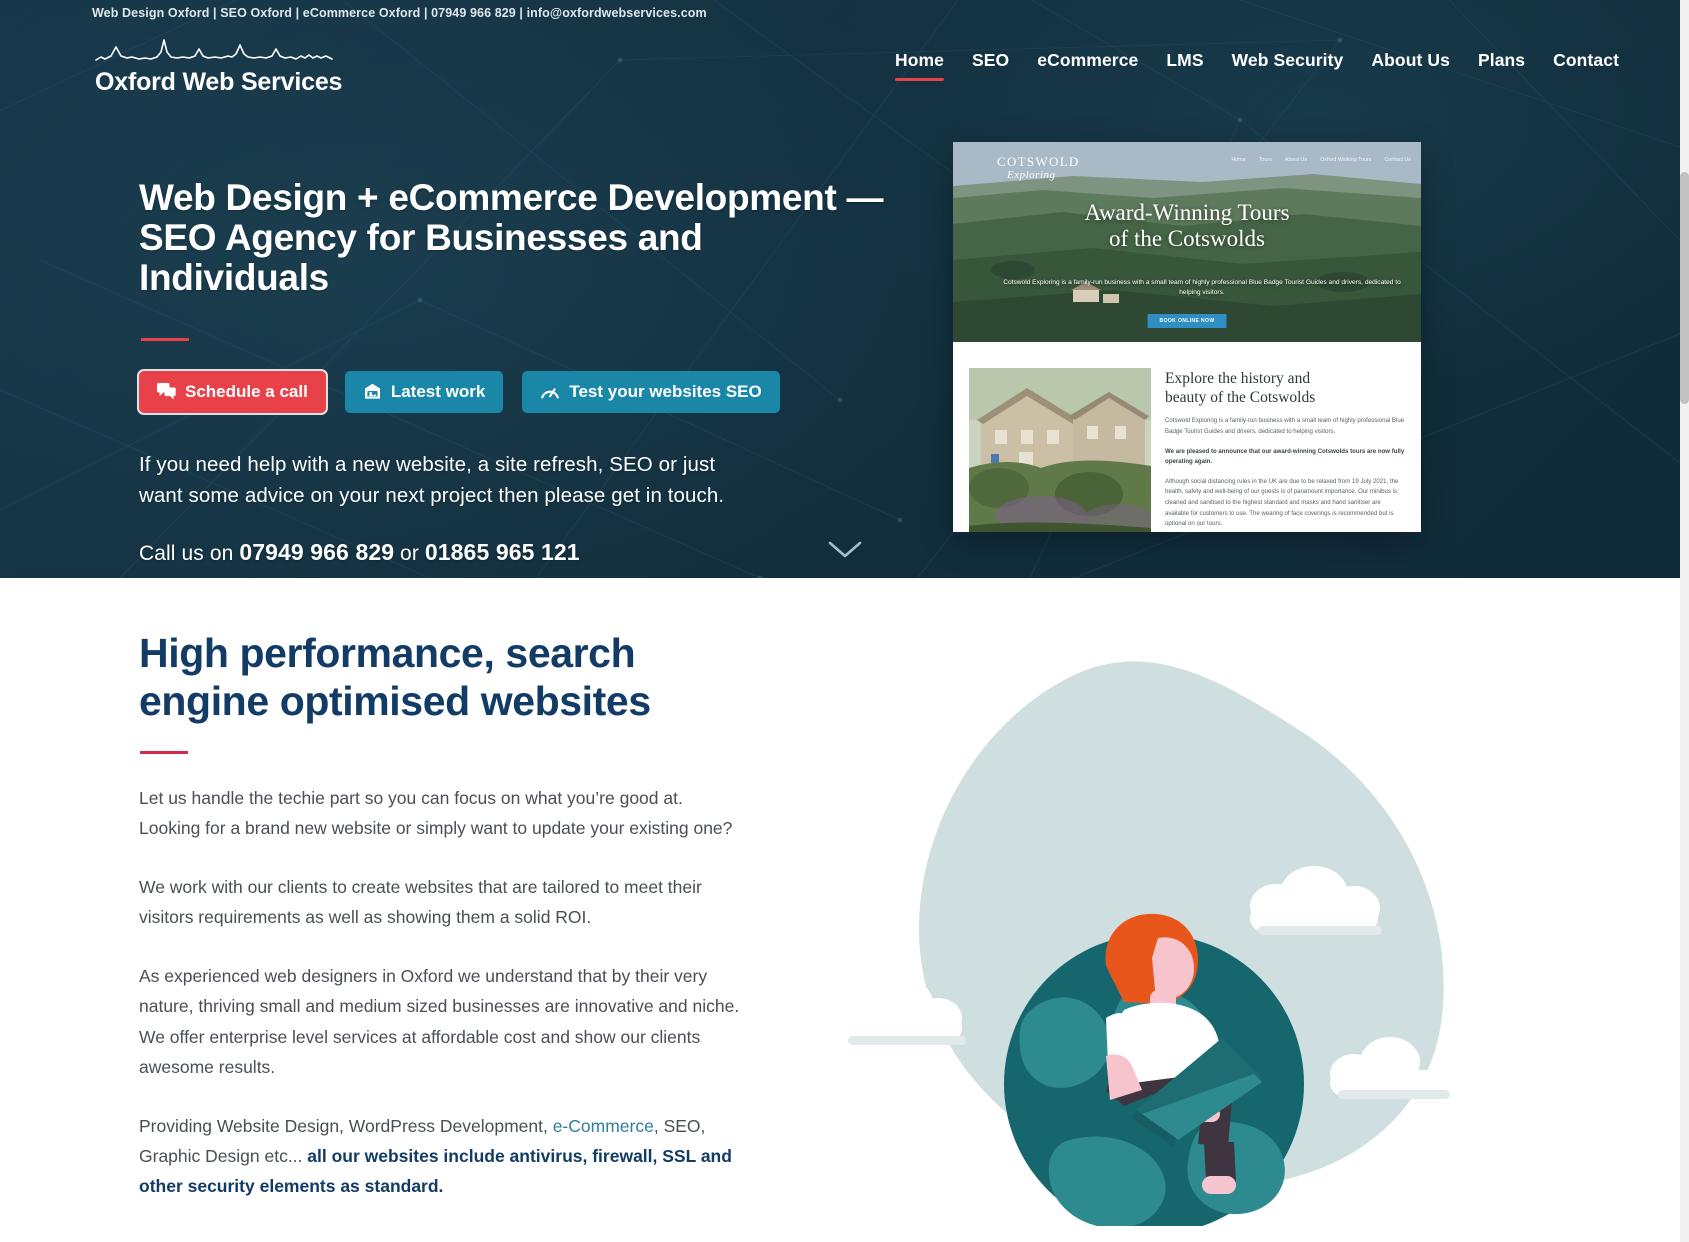  Describe the element at coordinates (1586, 66) in the screenshot. I see `nav-item-contact: Contact` at that location.